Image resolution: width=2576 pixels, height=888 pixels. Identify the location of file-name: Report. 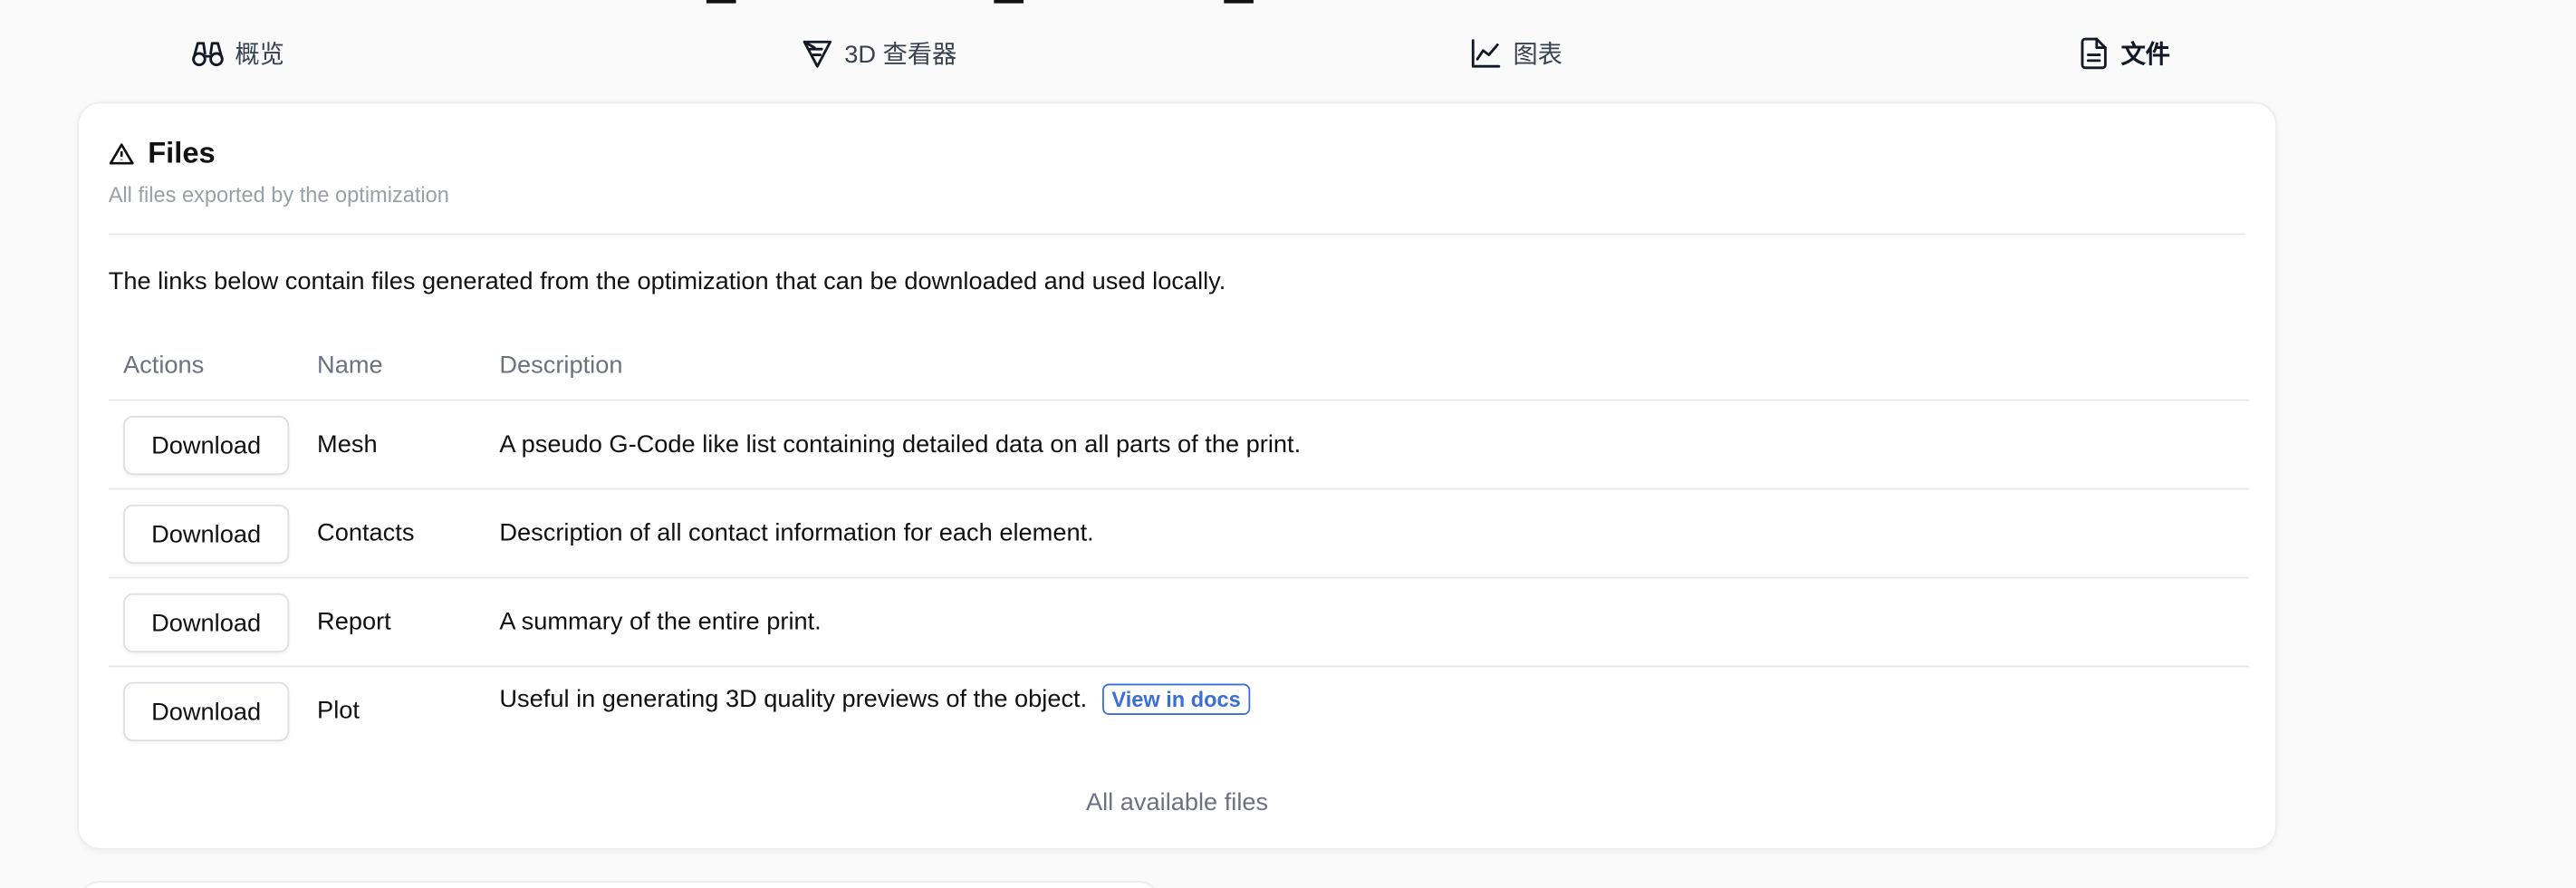
(354, 622).